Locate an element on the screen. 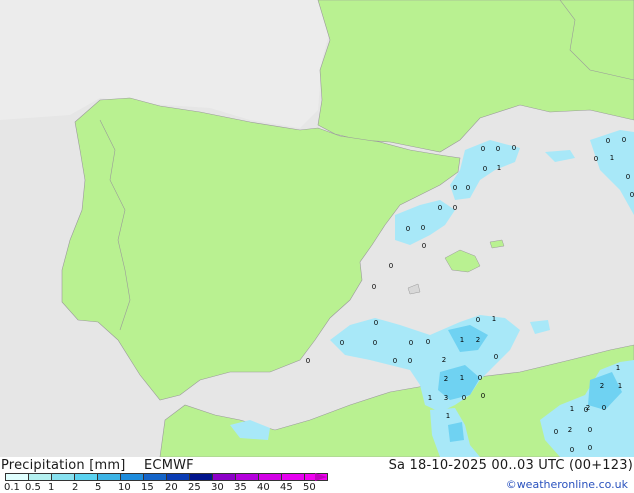  color-scale-labels: 0.1 0.5 1 2 5 10 15 20 25 30 35 40 45 50 is located at coordinates (170, 487).